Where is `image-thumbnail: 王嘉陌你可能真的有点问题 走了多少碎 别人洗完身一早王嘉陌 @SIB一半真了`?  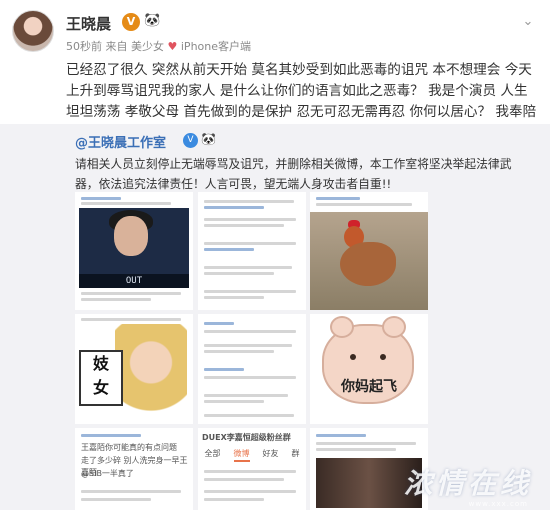 image-thumbnail: 王嘉陌你可能真的有点问题 走了多少碎 别人洗完身一早王嘉陌 @SIB一半真了 is located at coordinates (134, 469).